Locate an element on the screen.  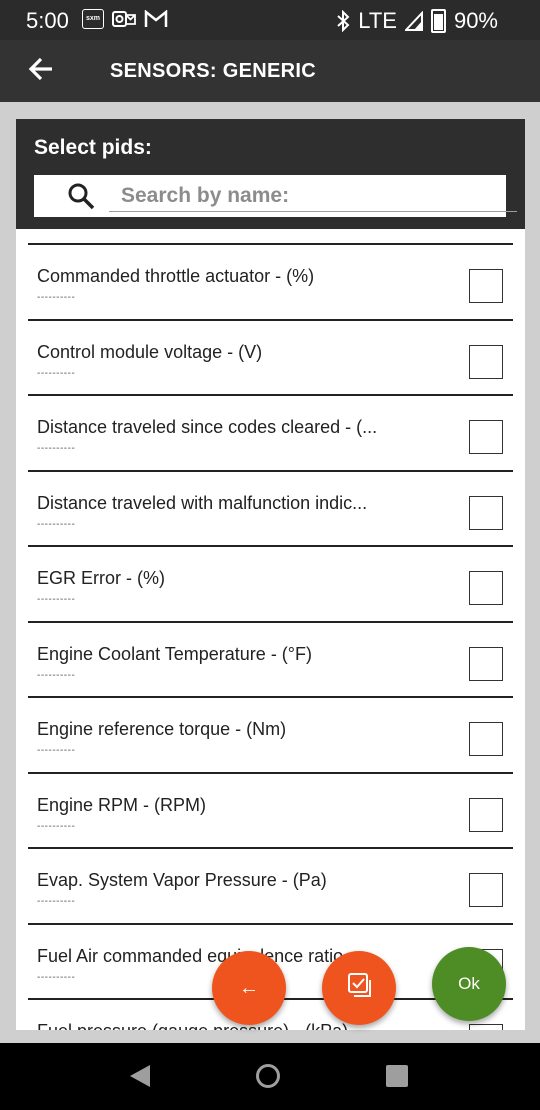
list-item: EGR Error - (%) ---------- is located at coordinates (270, 585).